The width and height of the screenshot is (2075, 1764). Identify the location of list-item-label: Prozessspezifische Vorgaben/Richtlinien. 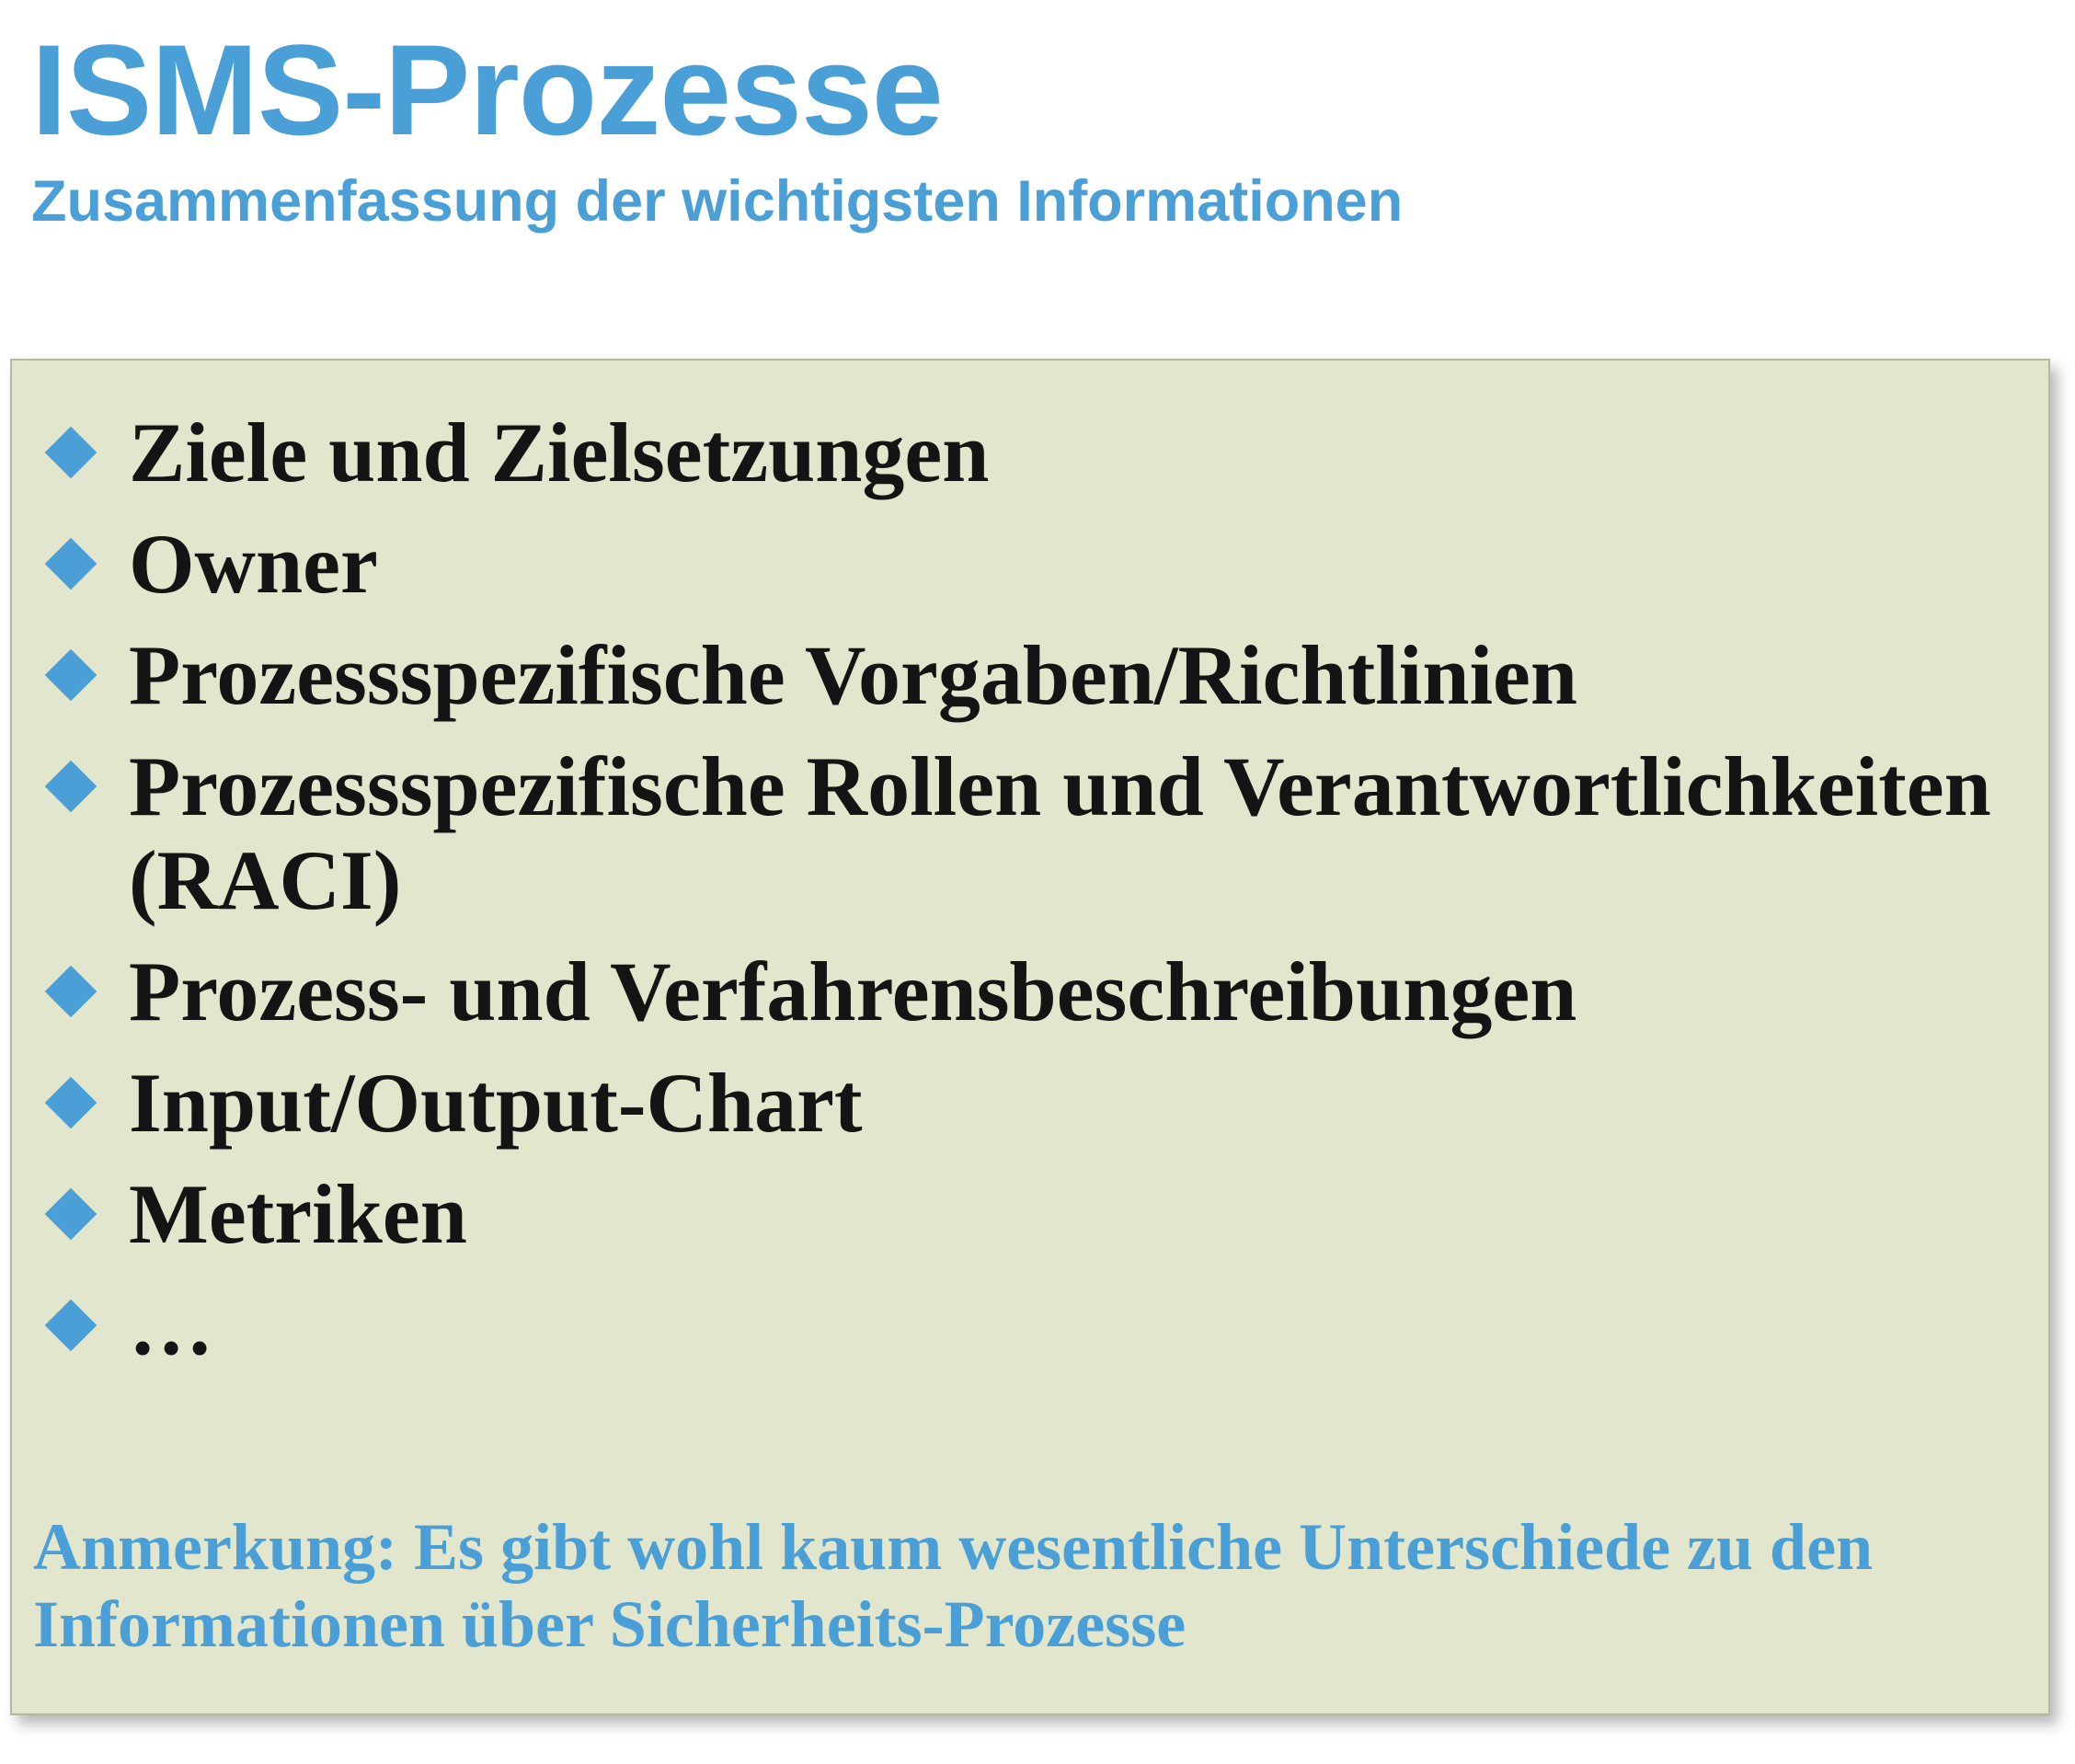
(854, 675).